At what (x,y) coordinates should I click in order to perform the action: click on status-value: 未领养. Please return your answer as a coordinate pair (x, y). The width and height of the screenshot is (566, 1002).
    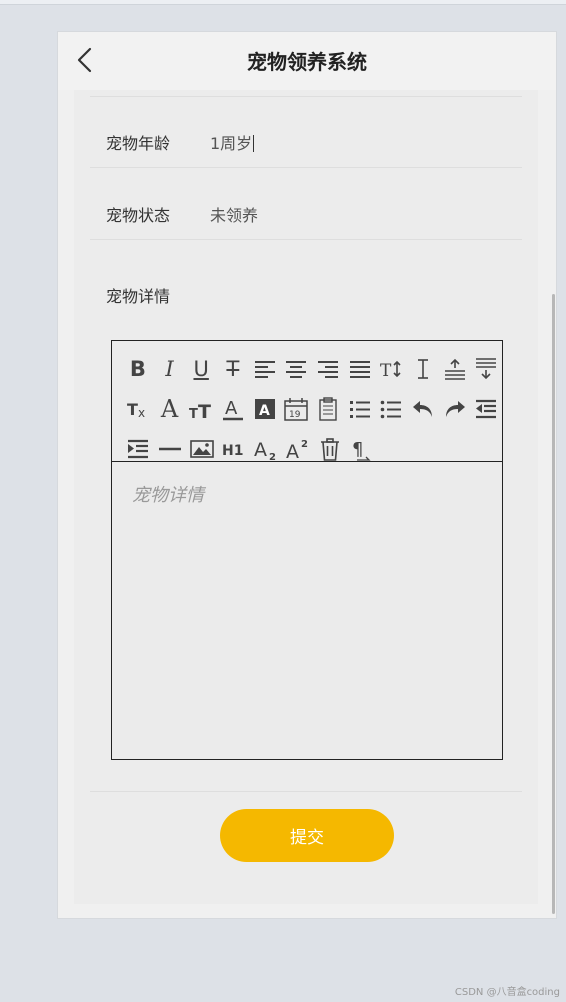
    Looking at the image, I should click on (234, 215).